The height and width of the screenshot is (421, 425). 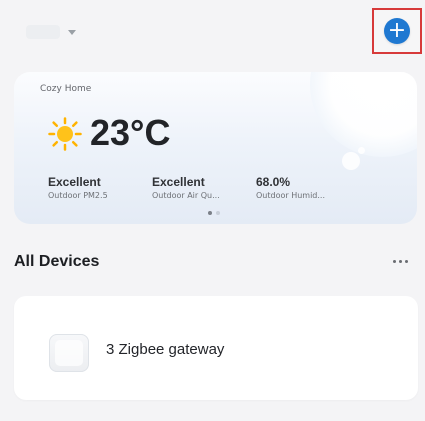 I want to click on device-name: 3 Zigbee gateway, so click(x=165, y=349).